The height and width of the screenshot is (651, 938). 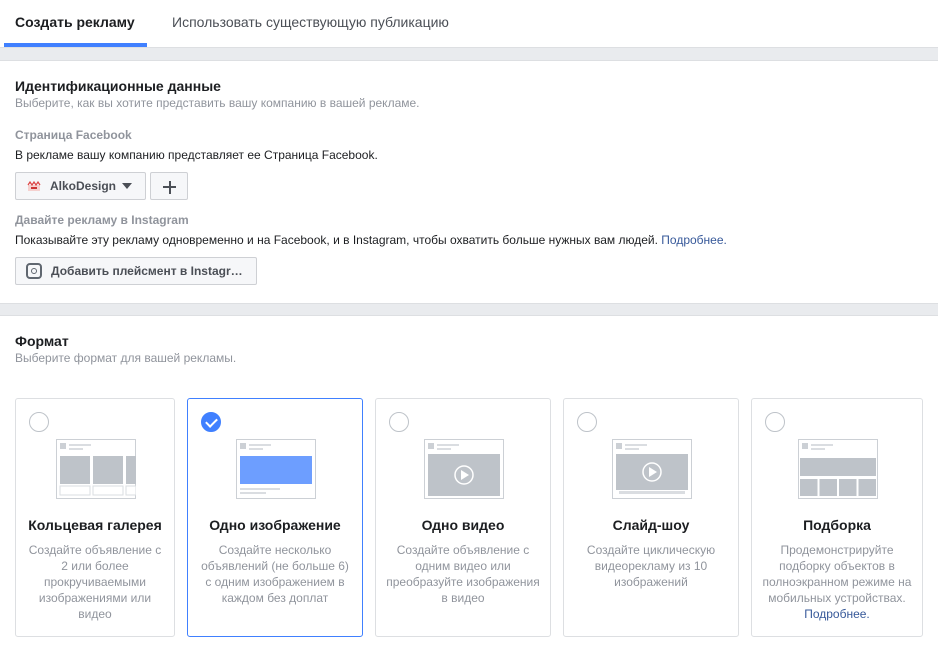 I want to click on format-title-single-image: Одно изображение, so click(x=275, y=525).